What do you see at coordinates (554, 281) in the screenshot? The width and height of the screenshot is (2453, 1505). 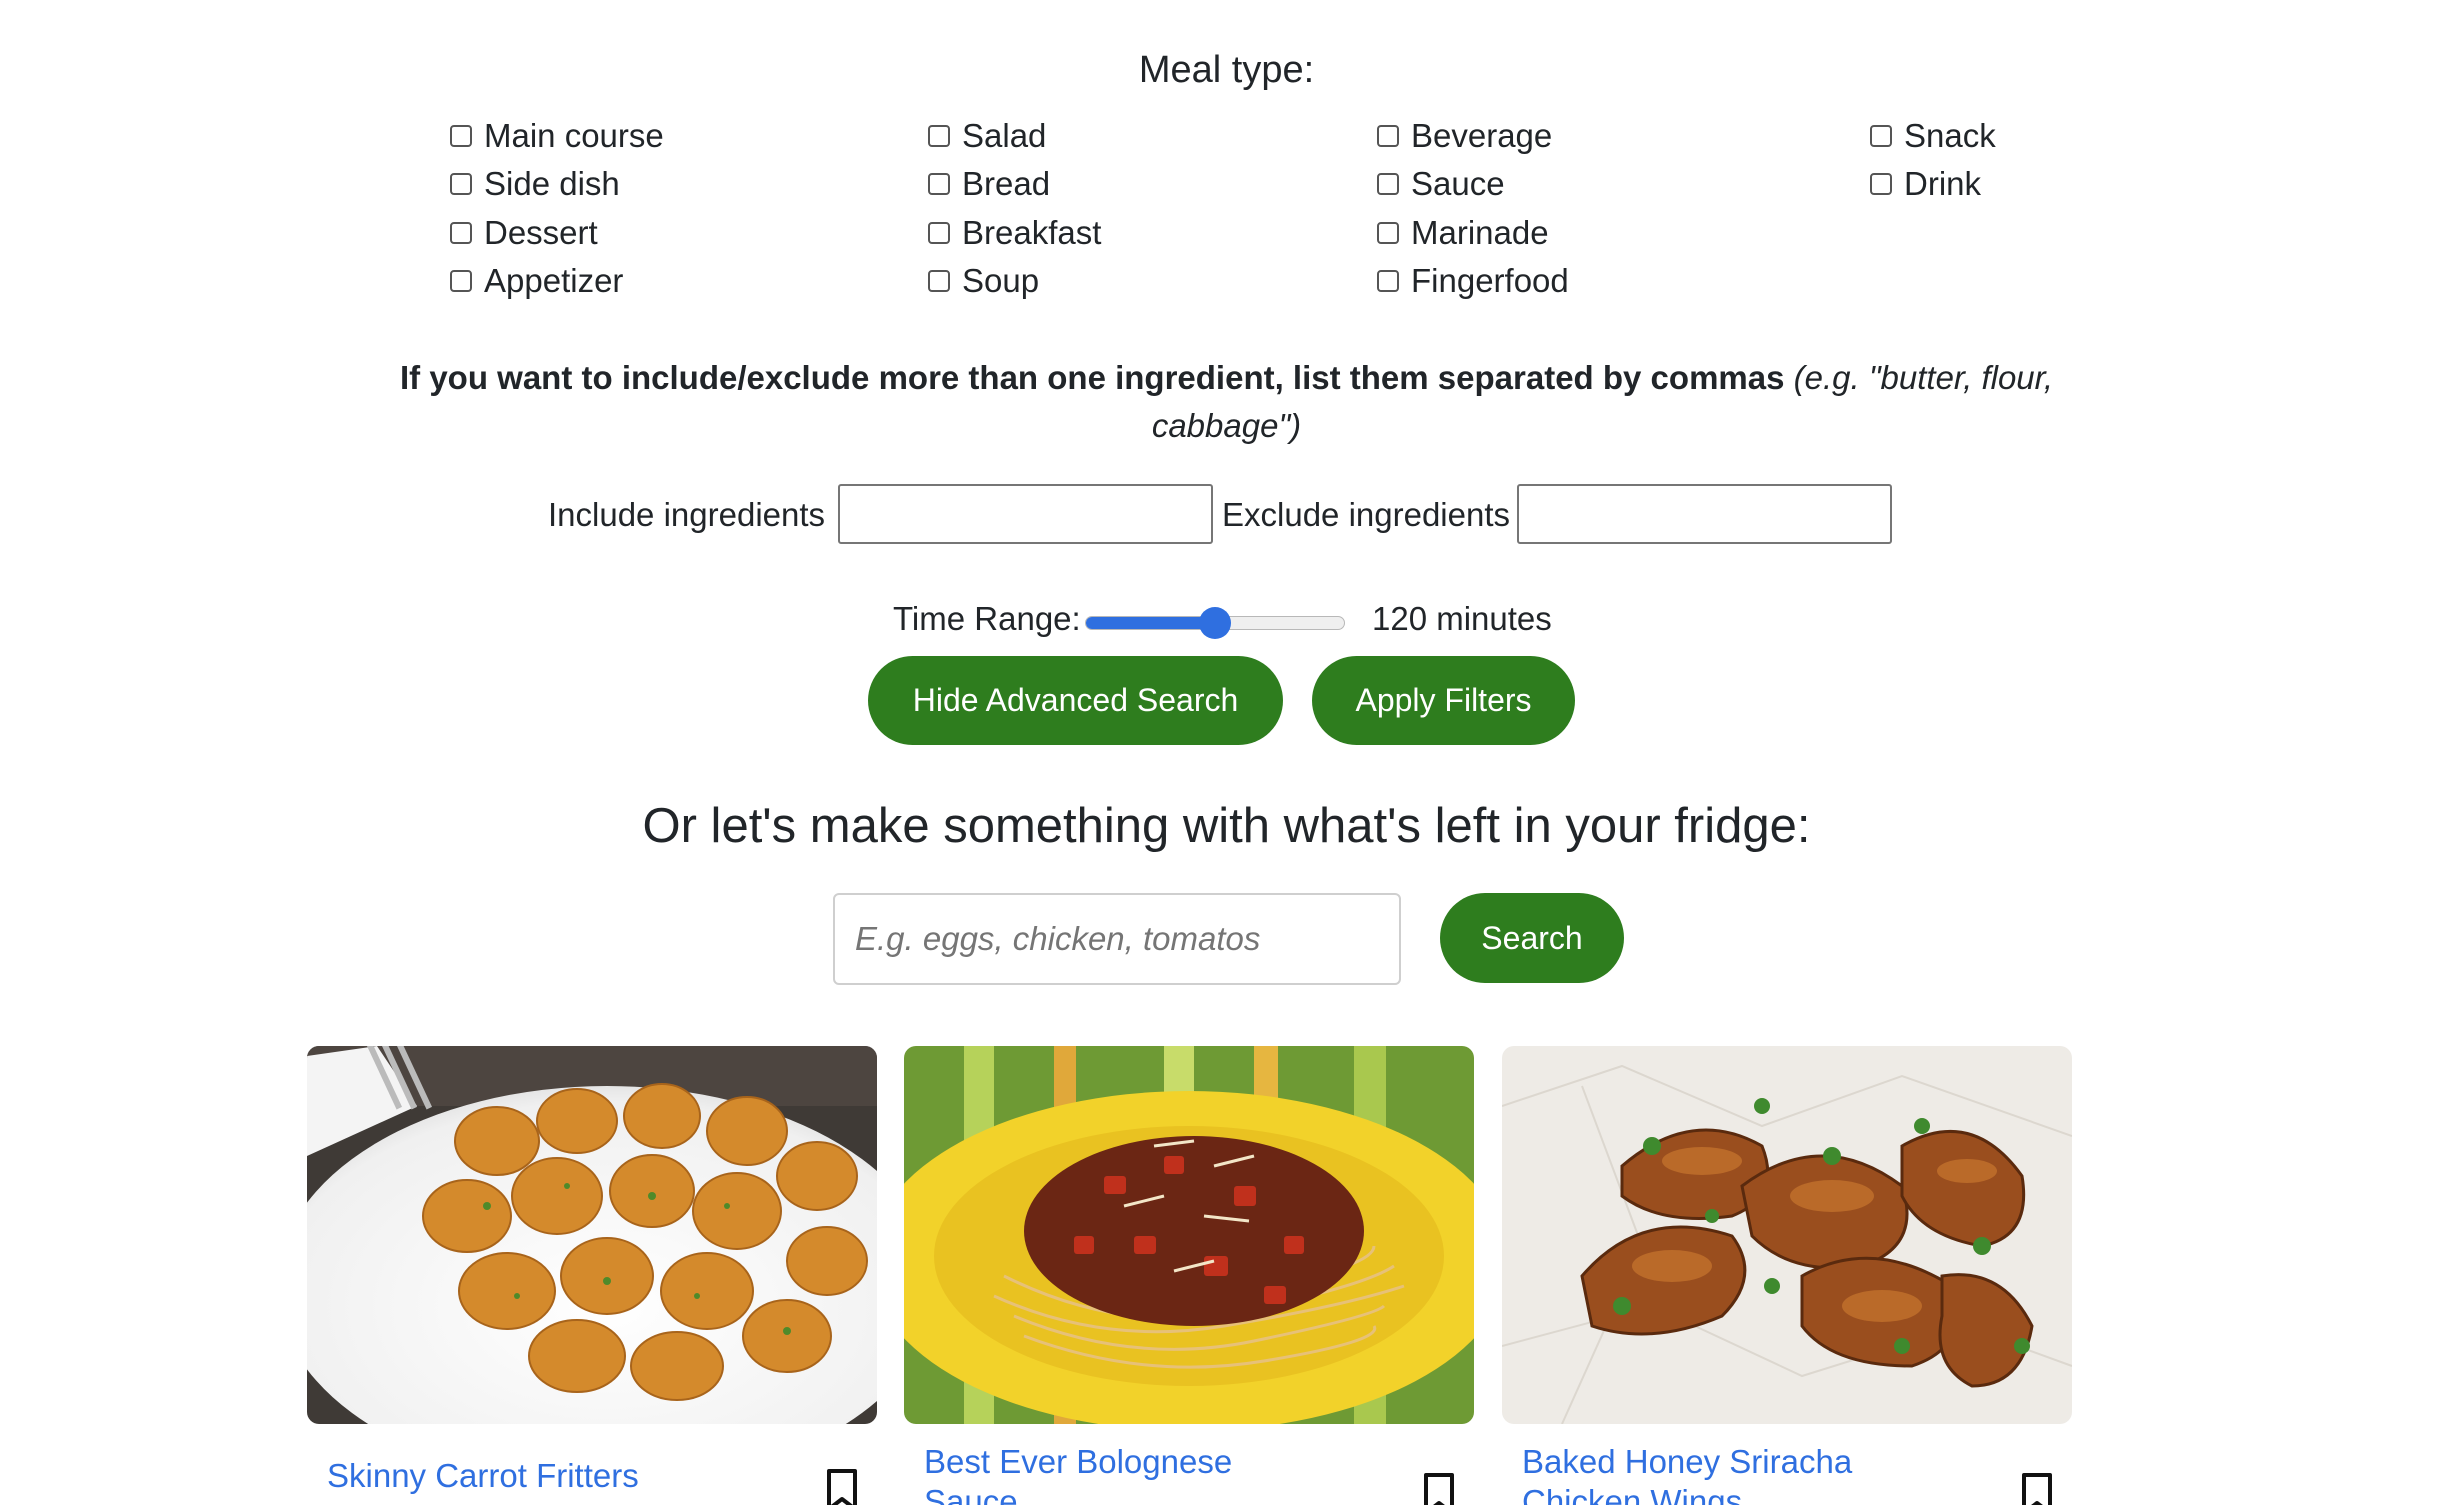 I see `meal-option-label: Appetizer` at bounding box center [554, 281].